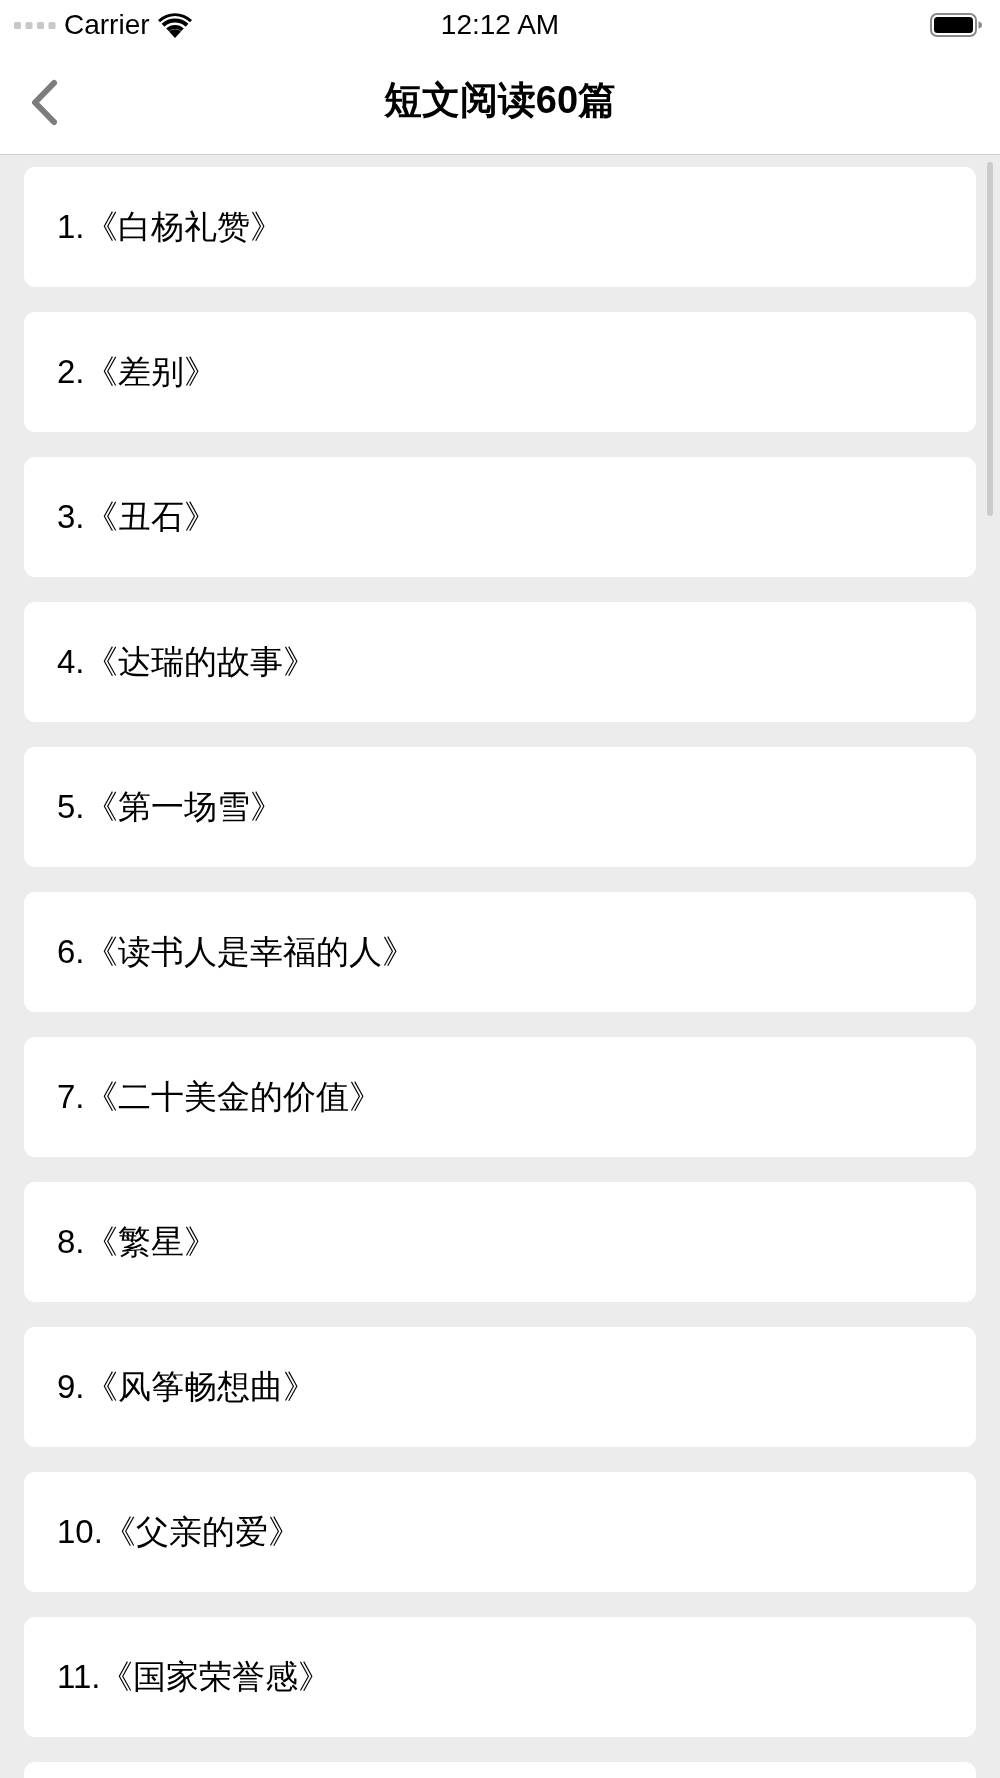 The width and height of the screenshot is (1000, 1778). What do you see at coordinates (500, 25) in the screenshot?
I see `status-time: 12:12 AM` at bounding box center [500, 25].